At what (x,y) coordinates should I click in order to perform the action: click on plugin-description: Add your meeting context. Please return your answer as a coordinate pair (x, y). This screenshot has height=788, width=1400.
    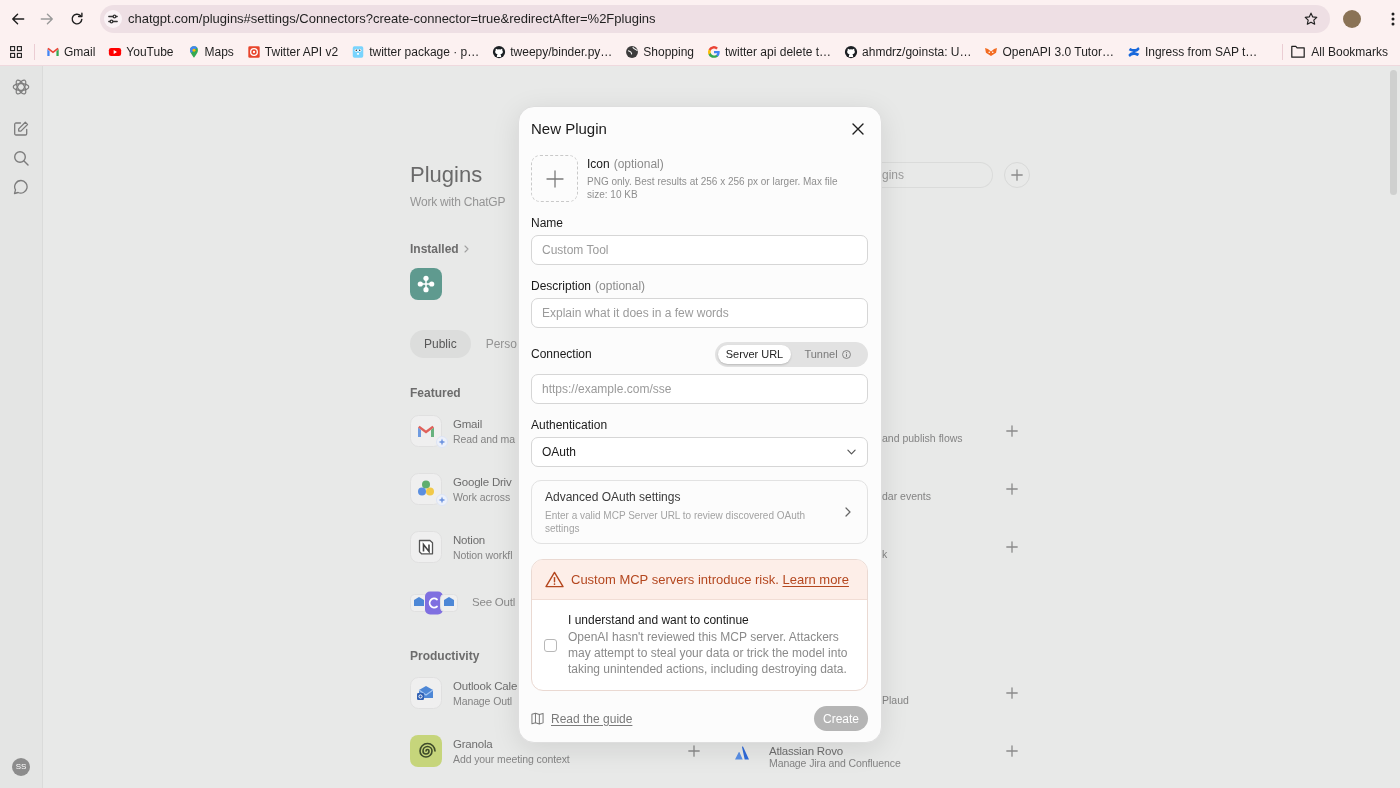
    Looking at the image, I should click on (511, 758).